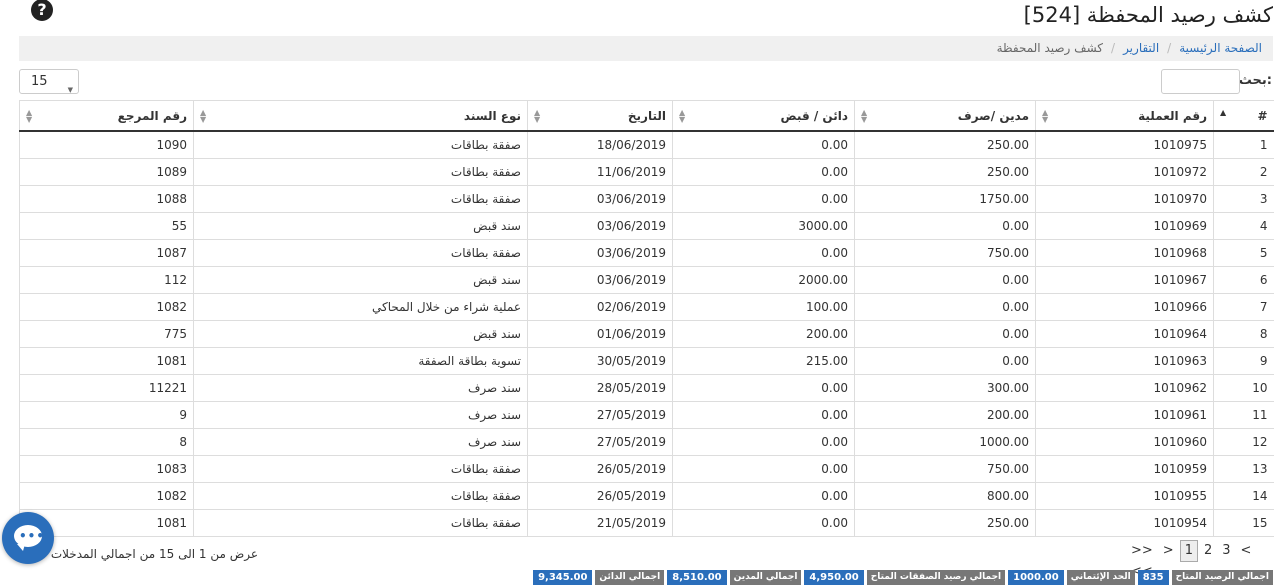 The height and width of the screenshot is (588, 1279). What do you see at coordinates (600, 442) in the screenshot?
I see `table-cell: 27/05/2019` at bounding box center [600, 442].